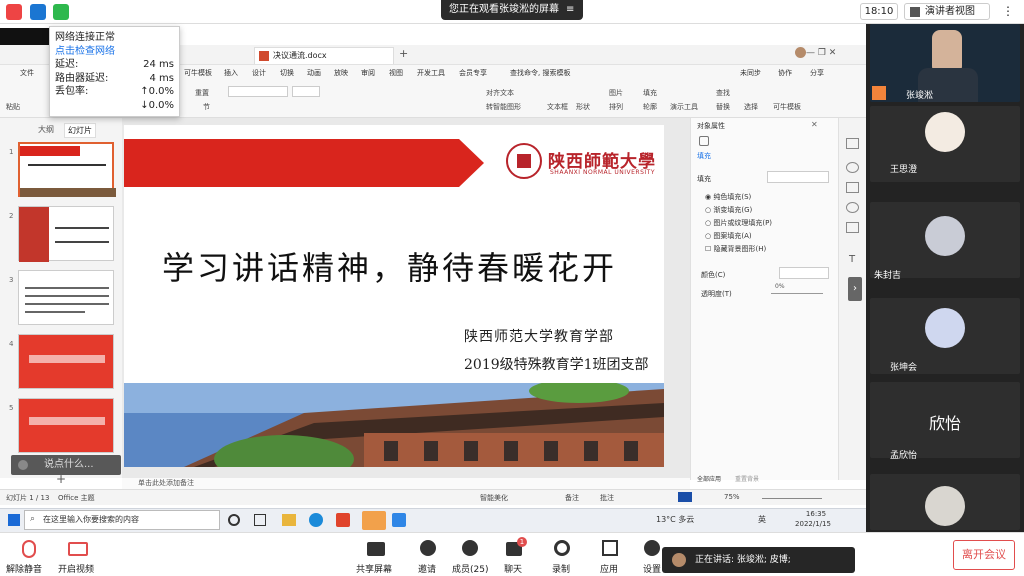 This screenshot has width=1024, height=576. What do you see at coordinates (13, 107) in the screenshot?
I see `paste-button: 粘贴` at bounding box center [13, 107].